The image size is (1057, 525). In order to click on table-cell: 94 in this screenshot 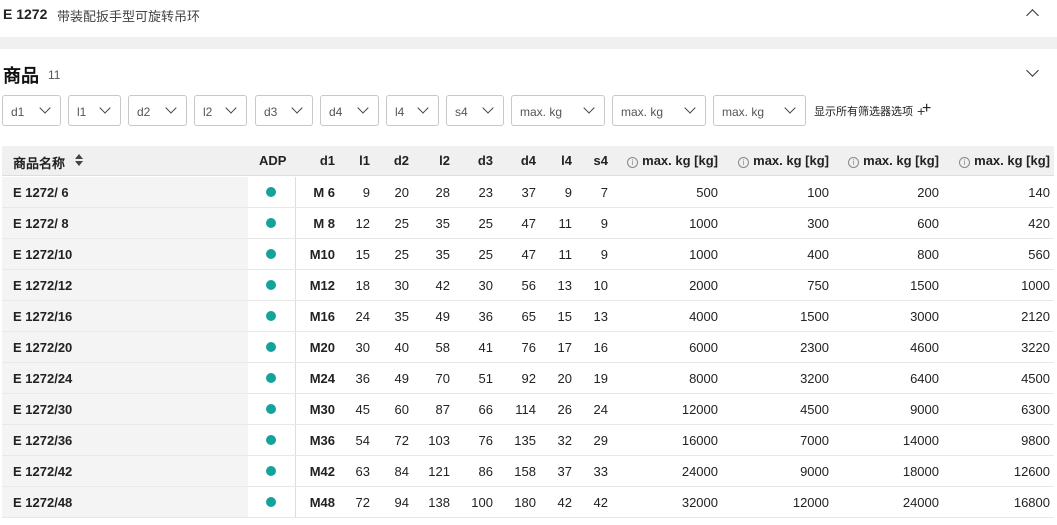, I will do `click(401, 502)`.